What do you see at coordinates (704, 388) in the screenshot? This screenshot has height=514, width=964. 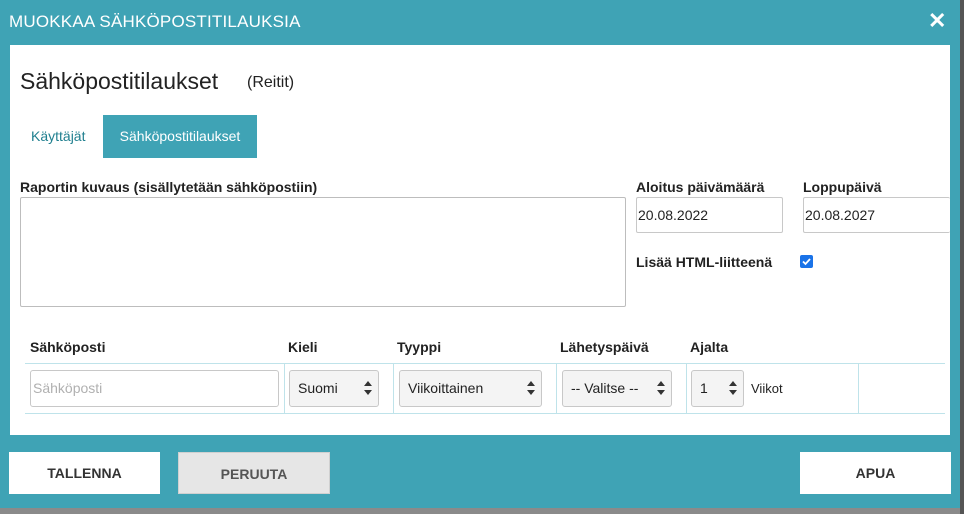 I see `period-value-select-value: 1` at bounding box center [704, 388].